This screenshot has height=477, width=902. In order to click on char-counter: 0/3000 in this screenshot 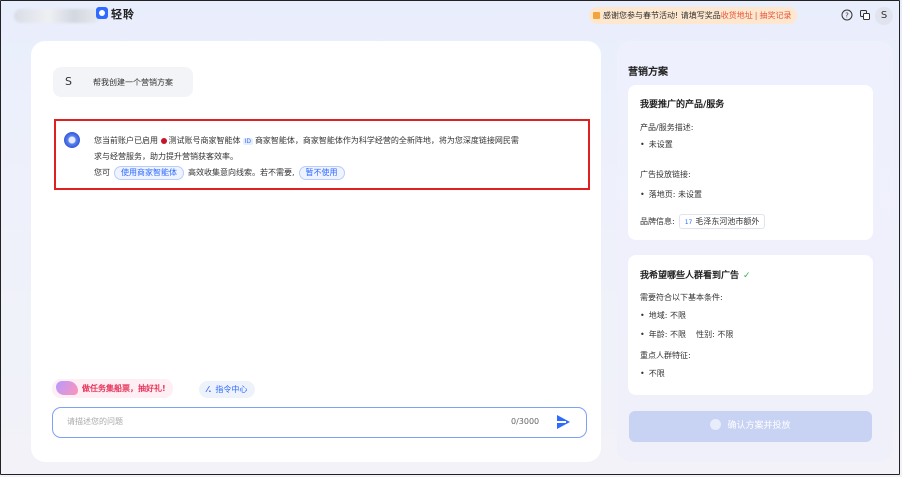, I will do `click(525, 421)`.